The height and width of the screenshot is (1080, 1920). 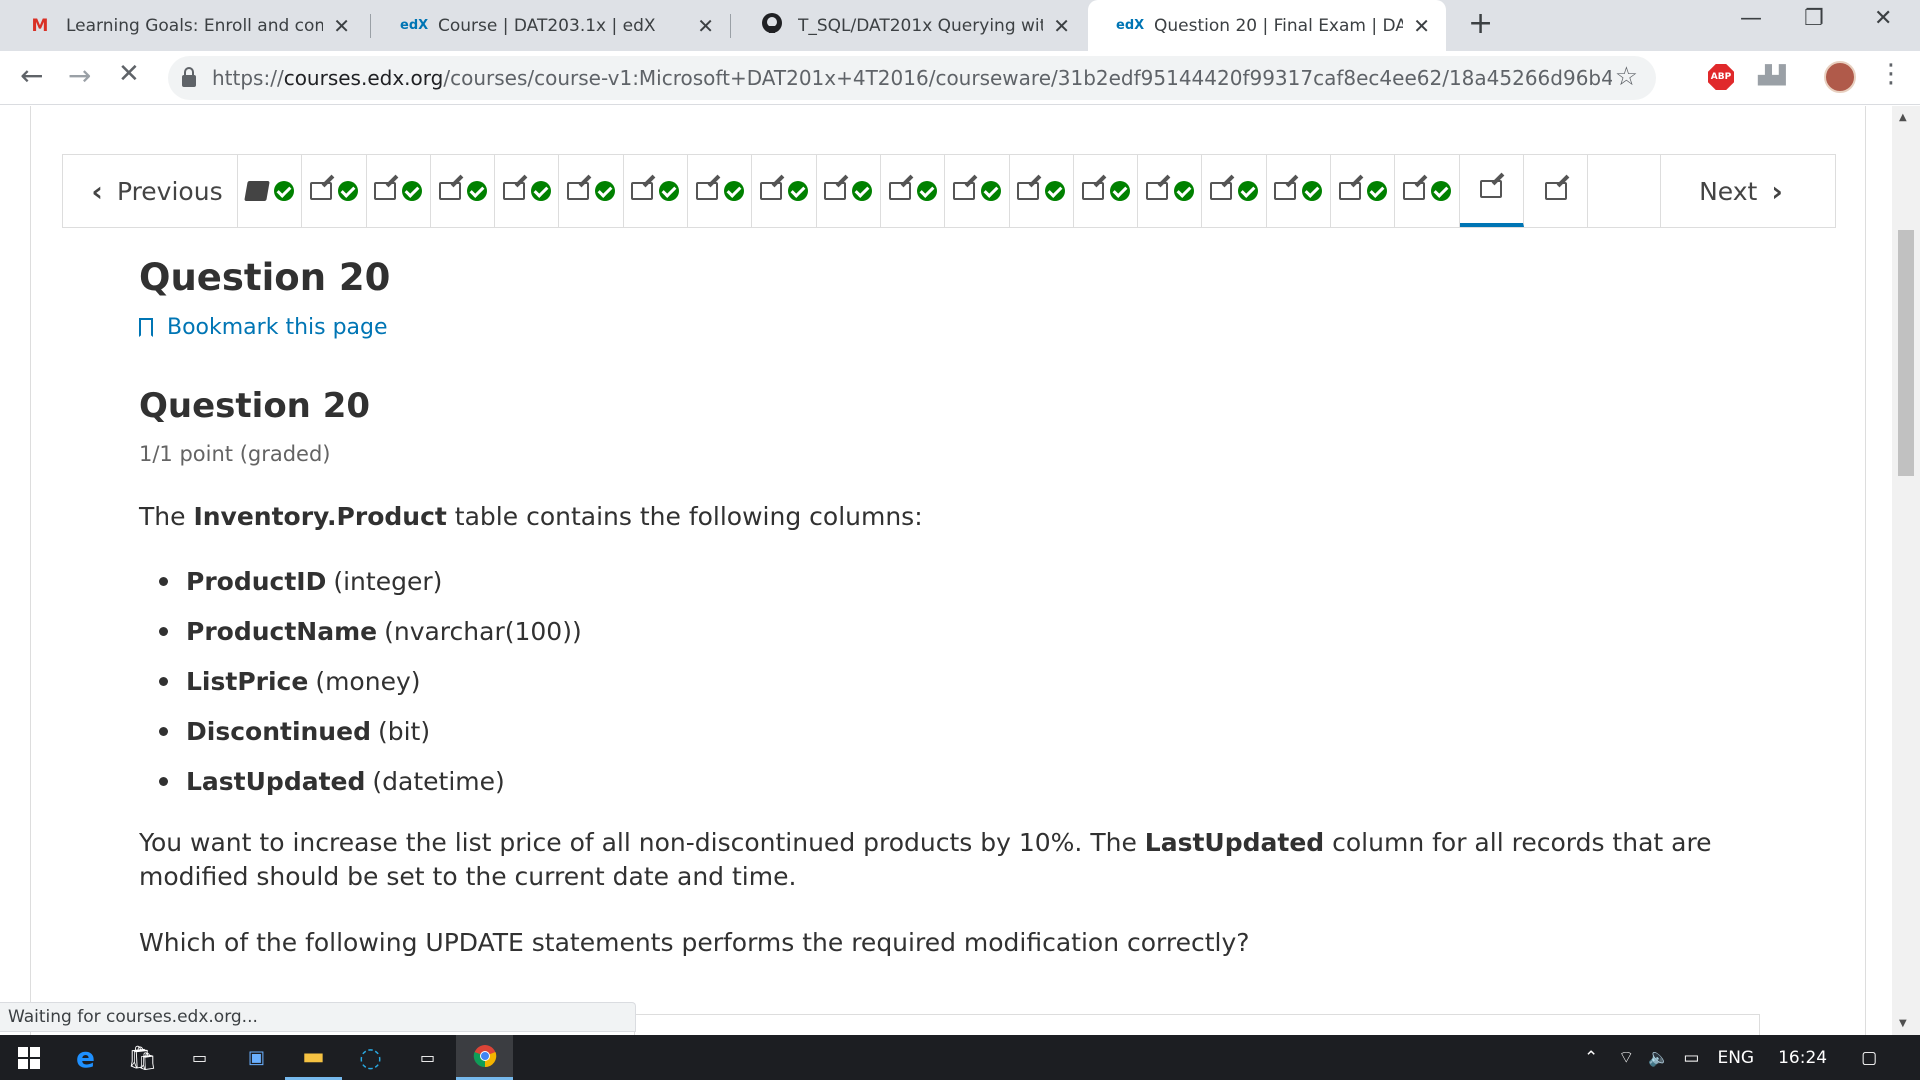 I want to click on sql-app-icon: ▭, so click(x=427, y=1057).